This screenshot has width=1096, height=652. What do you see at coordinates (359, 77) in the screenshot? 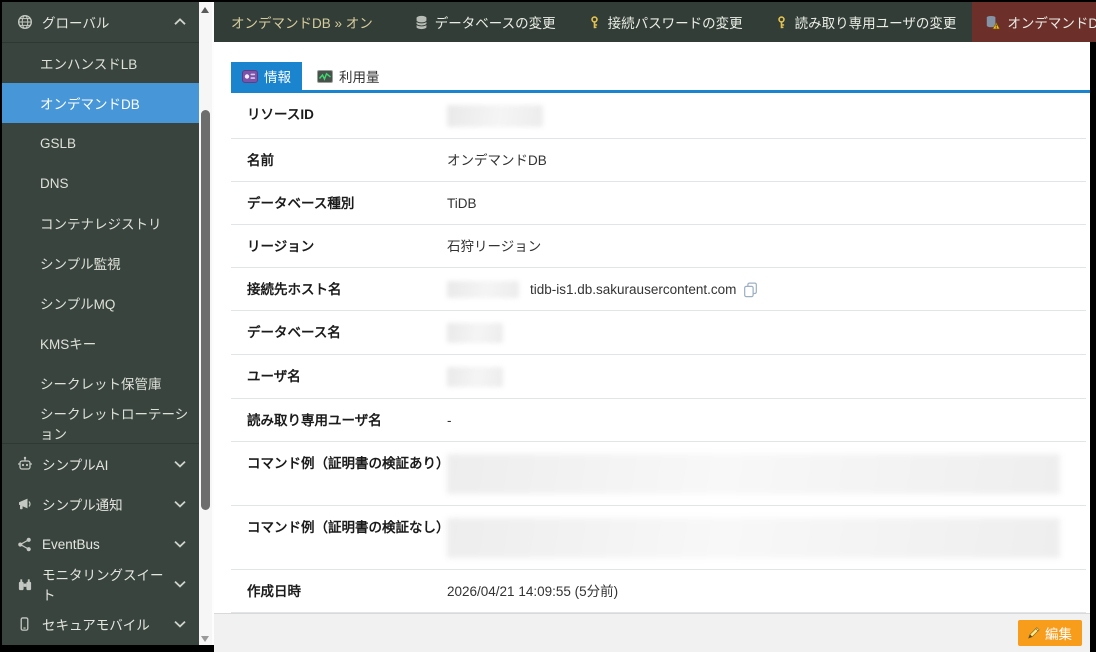
I see `tab-label: 利用量` at bounding box center [359, 77].